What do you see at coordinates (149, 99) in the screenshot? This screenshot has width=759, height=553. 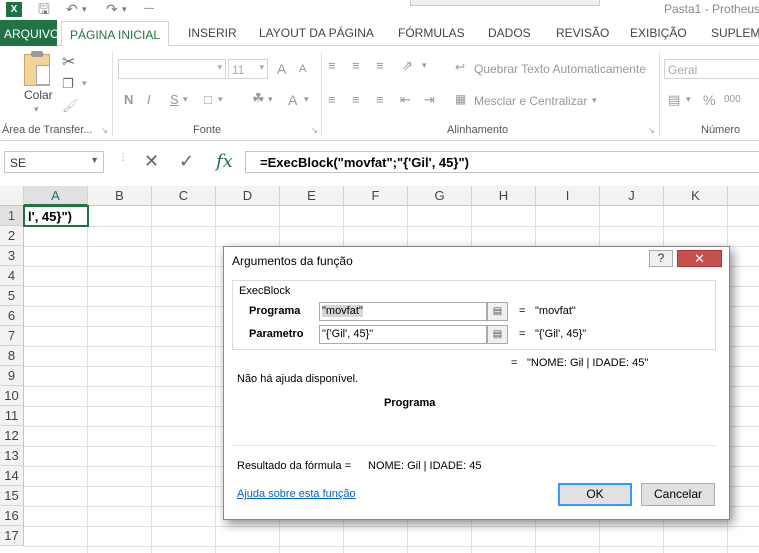 I see `italic-button: I` at bounding box center [149, 99].